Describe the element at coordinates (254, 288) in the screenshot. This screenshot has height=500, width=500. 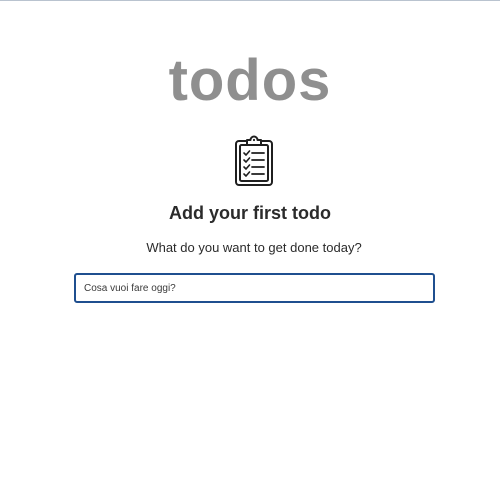
I see `new-todo-input` at that location.